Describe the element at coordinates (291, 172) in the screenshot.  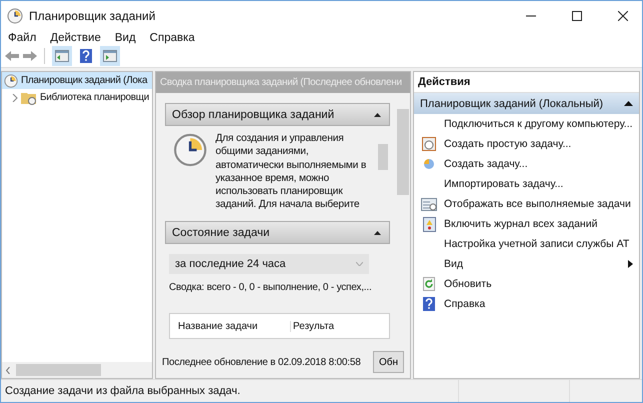
I see `description-text: Для создания и управления общими заданиями, автоматически выполняемыми в указанное время, можно использовать планировщик заданий. Для начала выберите` at that location.